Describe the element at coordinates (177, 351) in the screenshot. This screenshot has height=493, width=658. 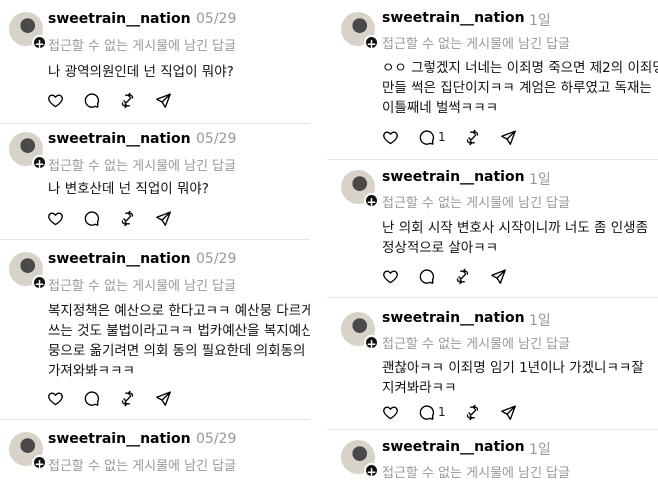
I see `post-text-line: 뭉으로 옮기려면 의회 동의 필요한데 의회동의` at that location.